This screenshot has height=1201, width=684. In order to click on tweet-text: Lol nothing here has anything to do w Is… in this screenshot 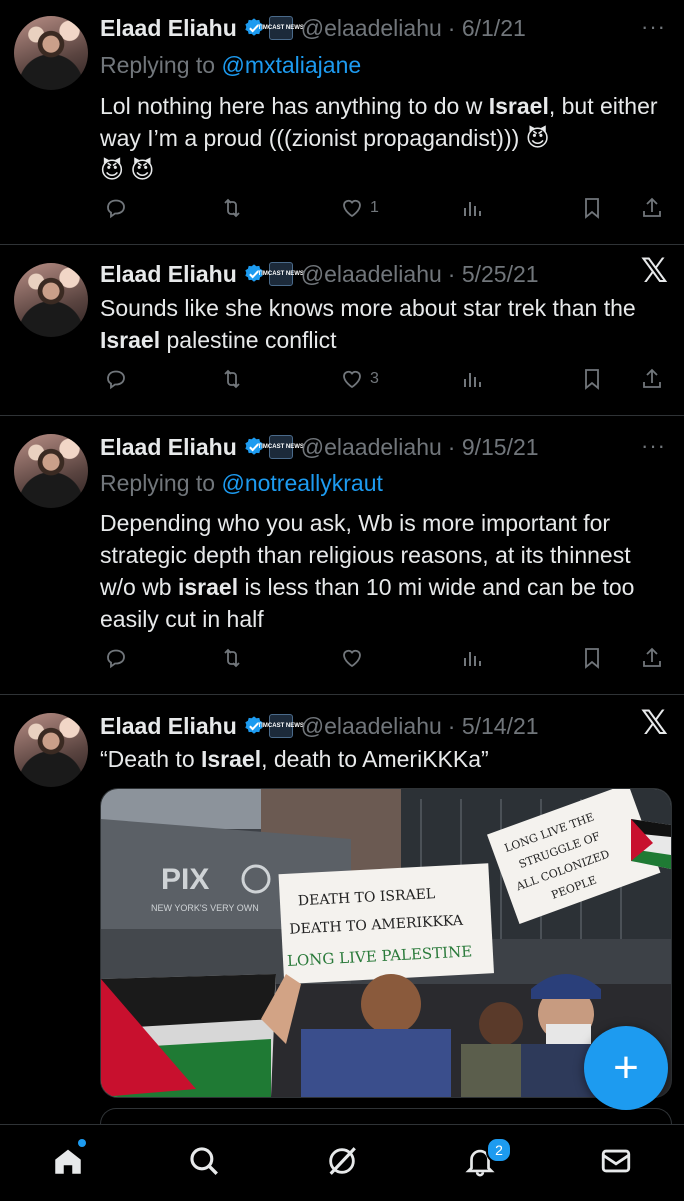, I will do `click(380, 138)`.